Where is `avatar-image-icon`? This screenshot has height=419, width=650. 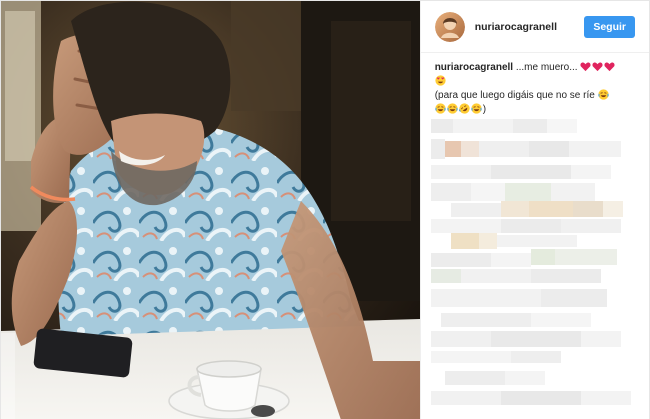 avatar-image-icon is located at coordinates (449, 26).